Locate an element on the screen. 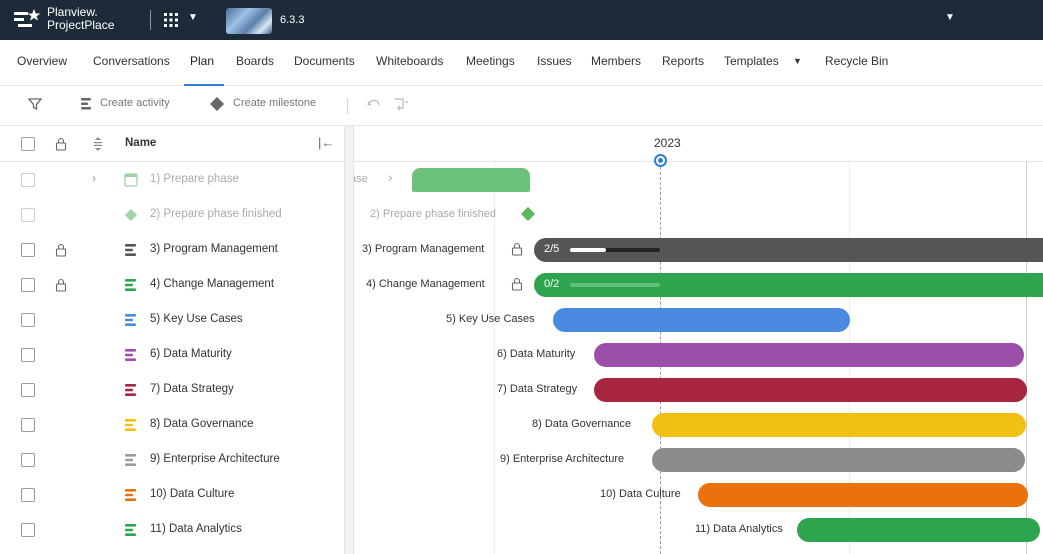  data-maturity-bar is located at coordinates (809, 355).